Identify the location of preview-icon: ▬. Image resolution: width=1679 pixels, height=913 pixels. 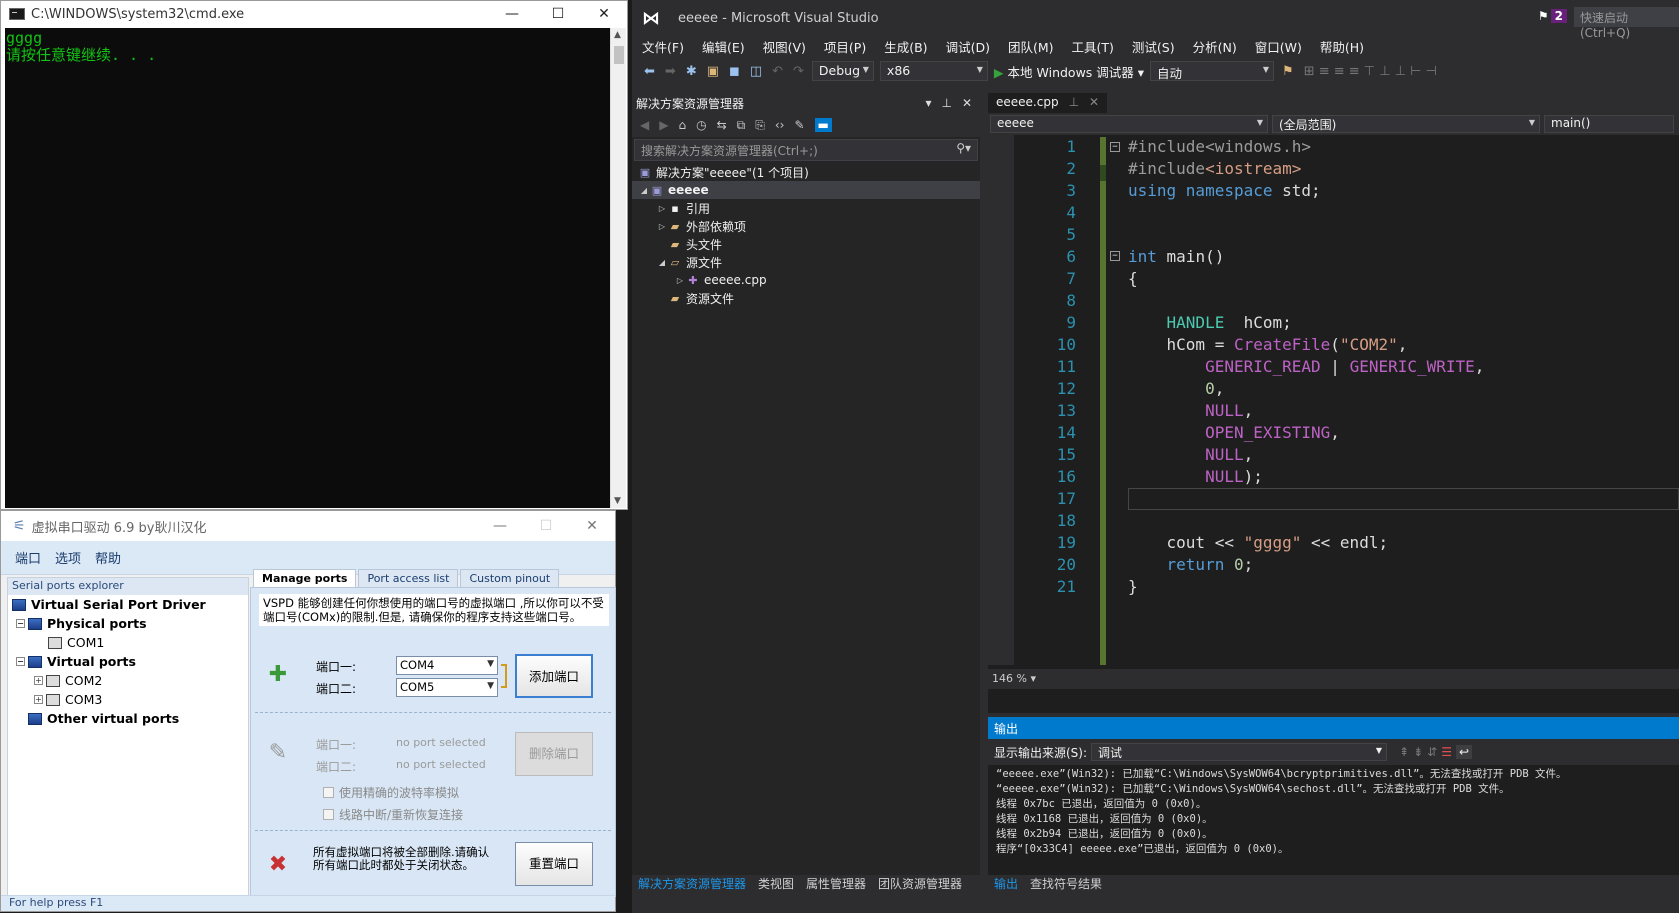
(823, 125).